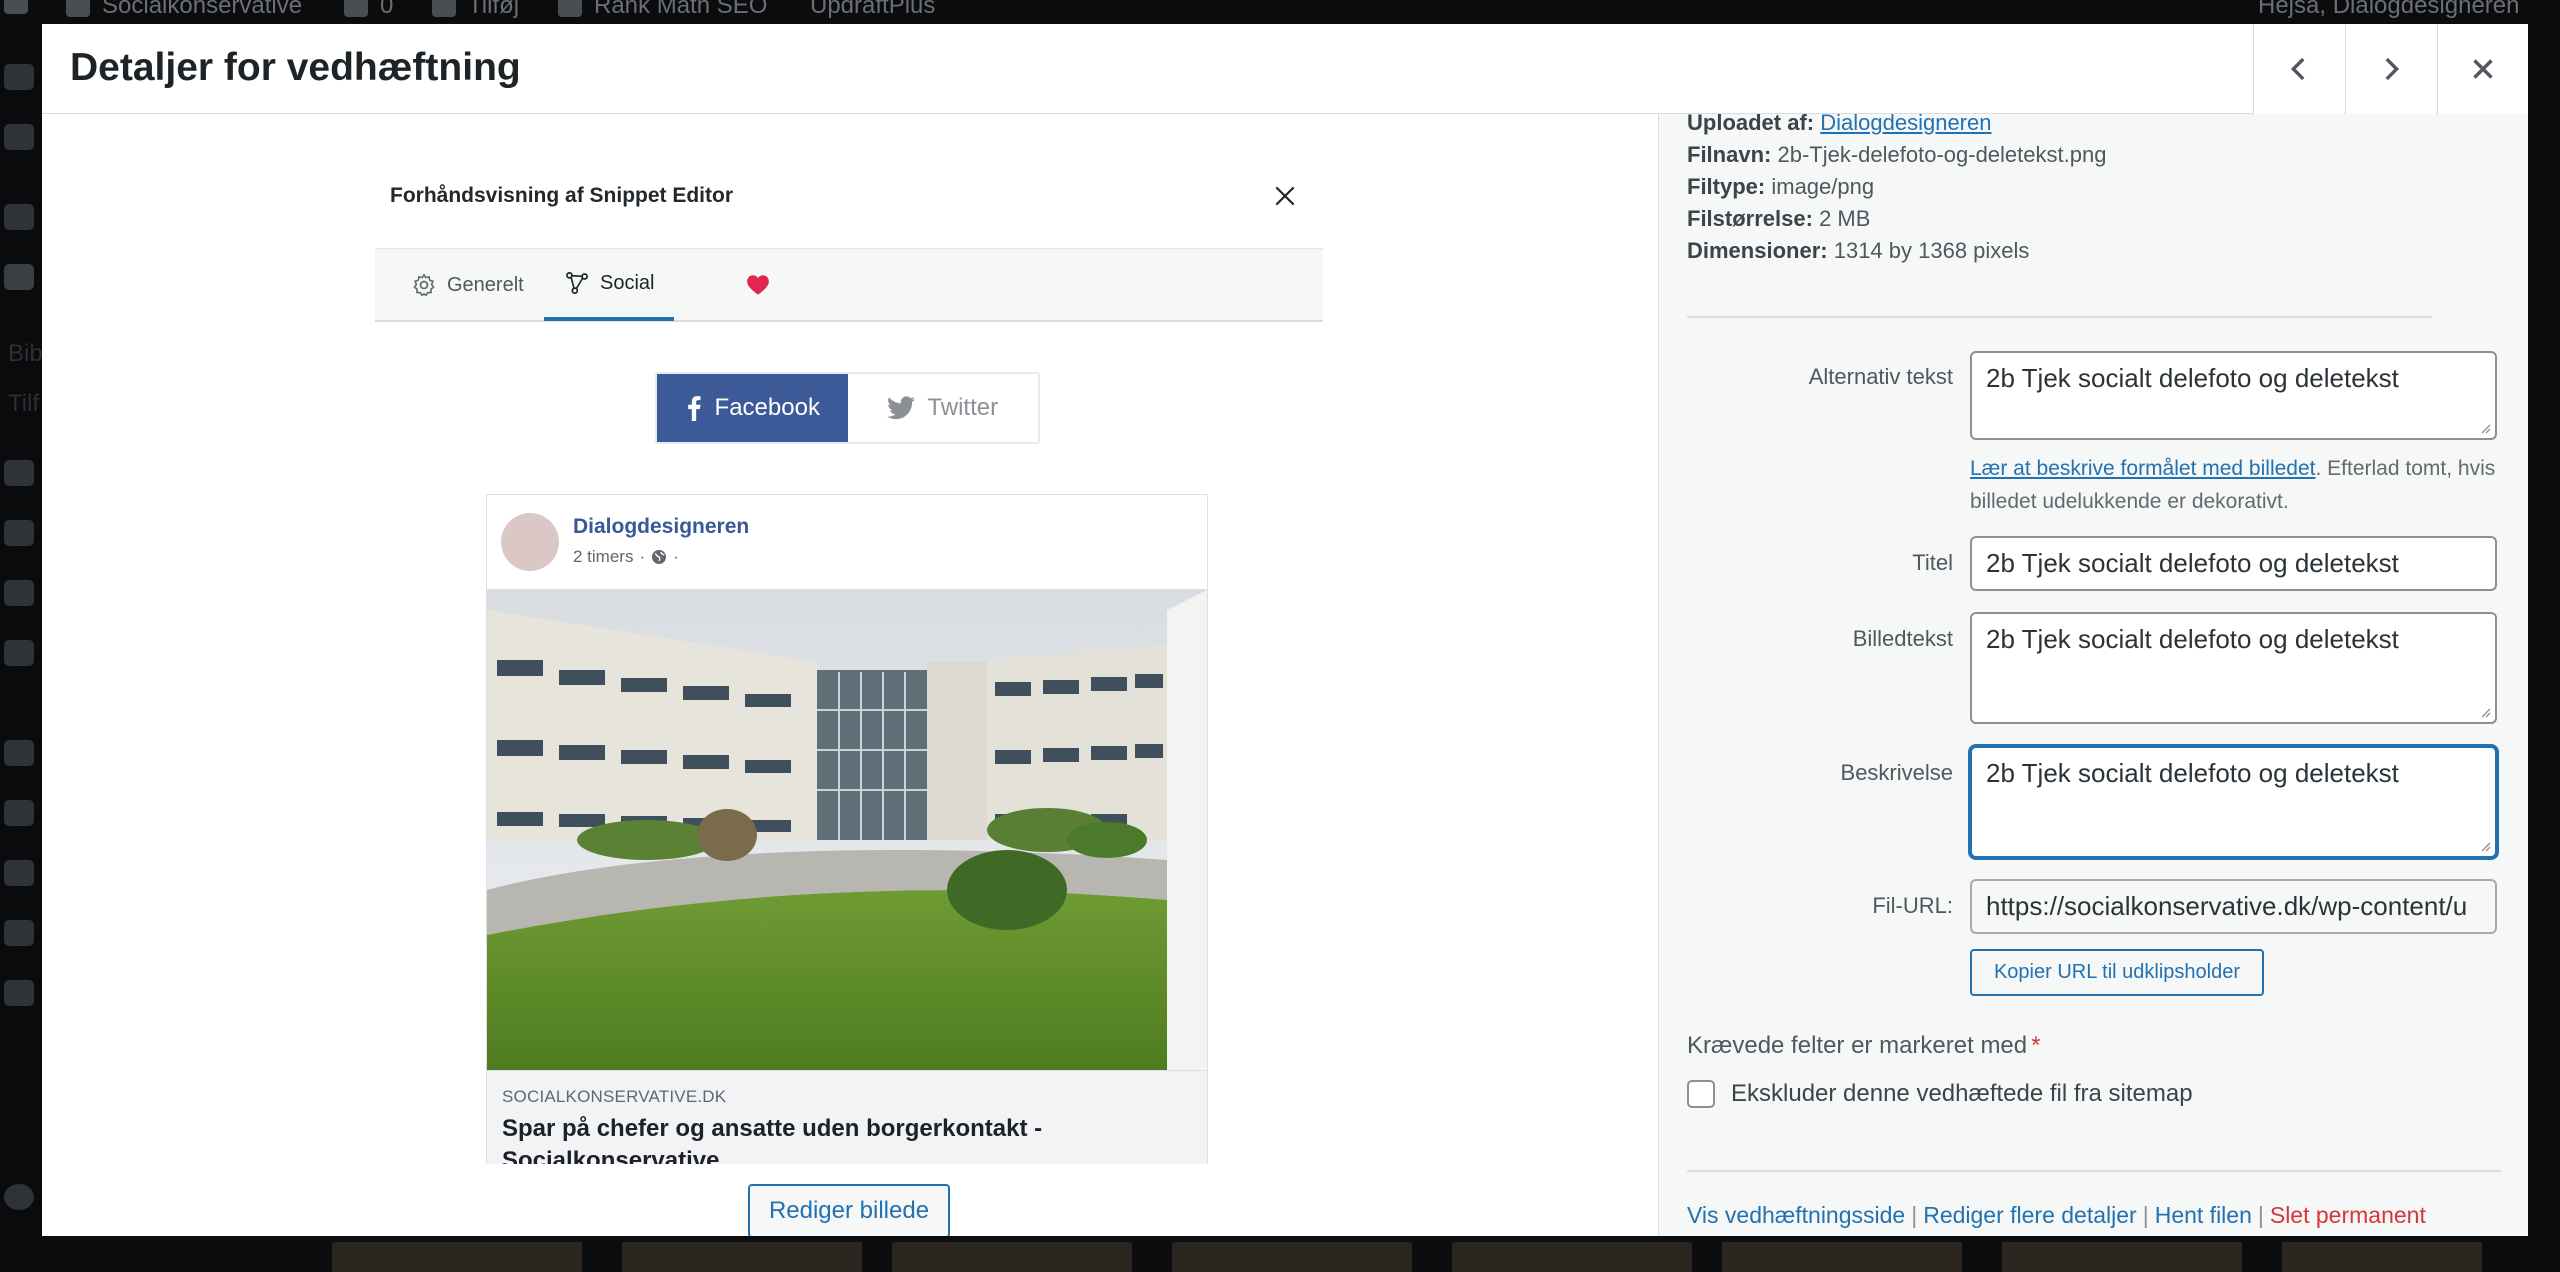 This screenshot has height=1272, width=2560. Describe the element at coordinates (2030, 1215) in the screenshot. I see `edit-more-details-link: Rediger flere detaljer` at that location.